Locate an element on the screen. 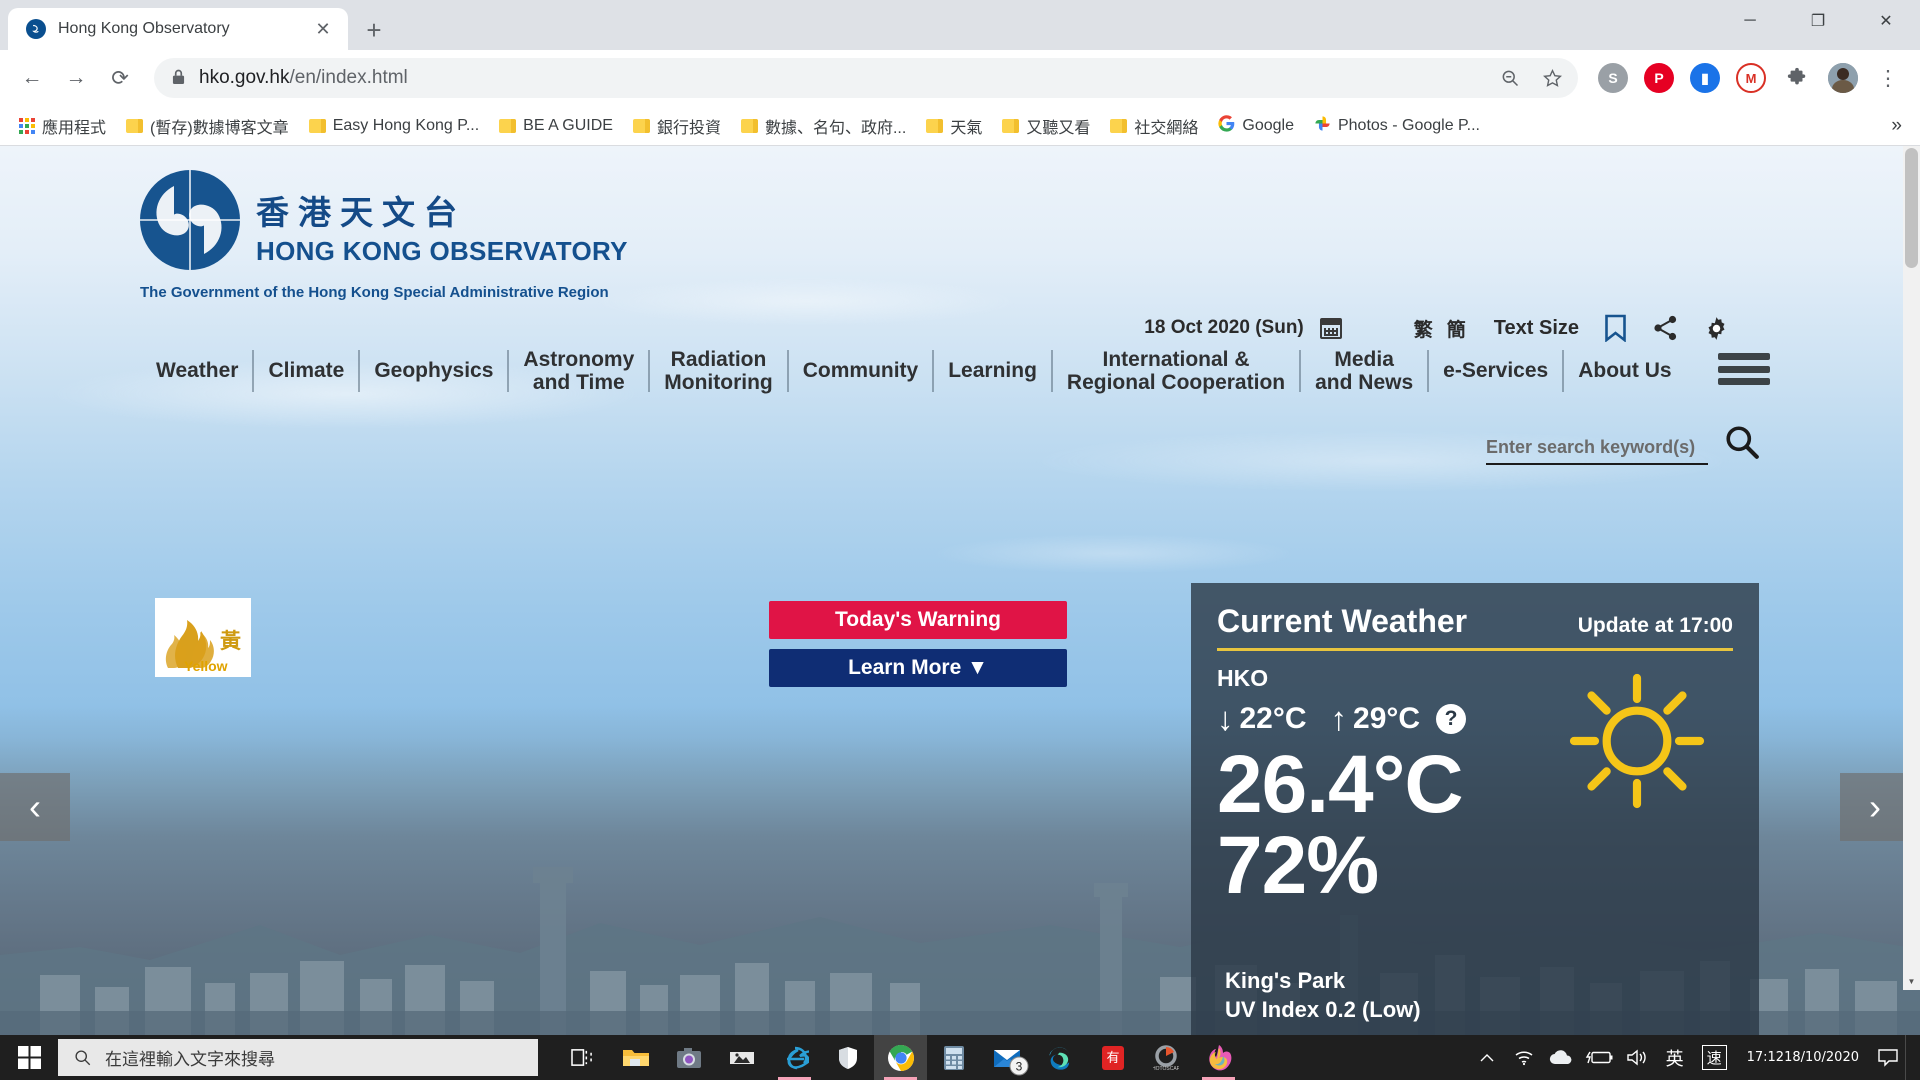 This screenshot has width=1920, height=1080. extensions-puzzle-button is located at coordinates (1797, 78).